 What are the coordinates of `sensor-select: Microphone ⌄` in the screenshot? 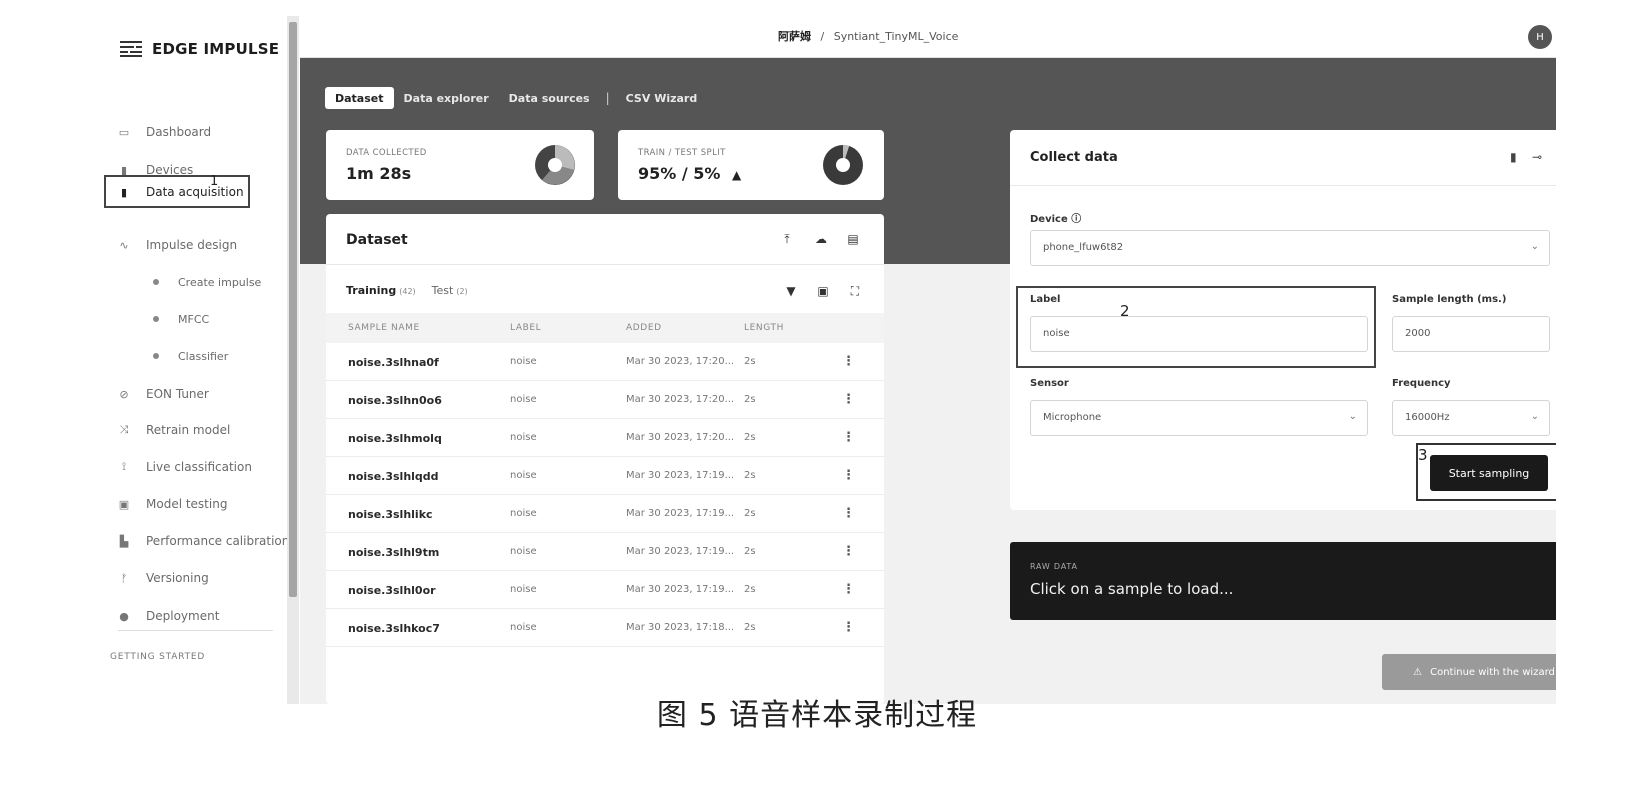 It's located at (1199, 418).